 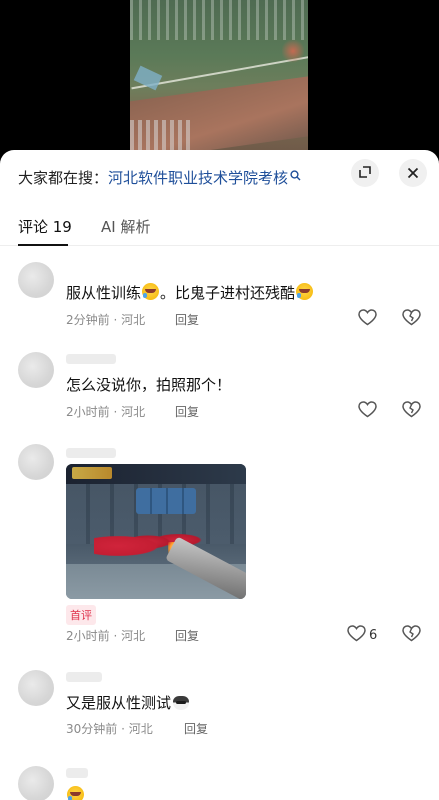 I want to click on comment-text: 服从性训练 。比鬼子进村还残酷, so click(x=190, y=292).